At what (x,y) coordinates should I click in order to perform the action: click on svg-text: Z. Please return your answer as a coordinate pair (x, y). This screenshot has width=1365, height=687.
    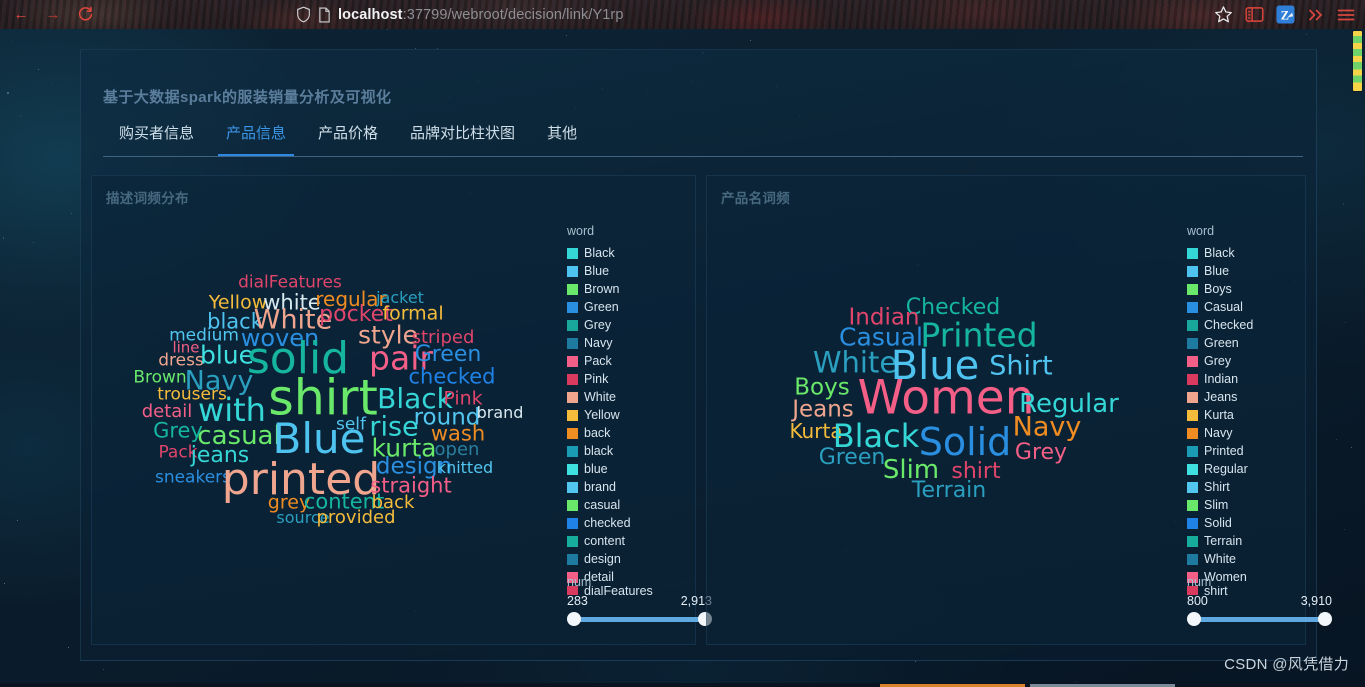
    Looking at the image, I should click on (1285, 15).